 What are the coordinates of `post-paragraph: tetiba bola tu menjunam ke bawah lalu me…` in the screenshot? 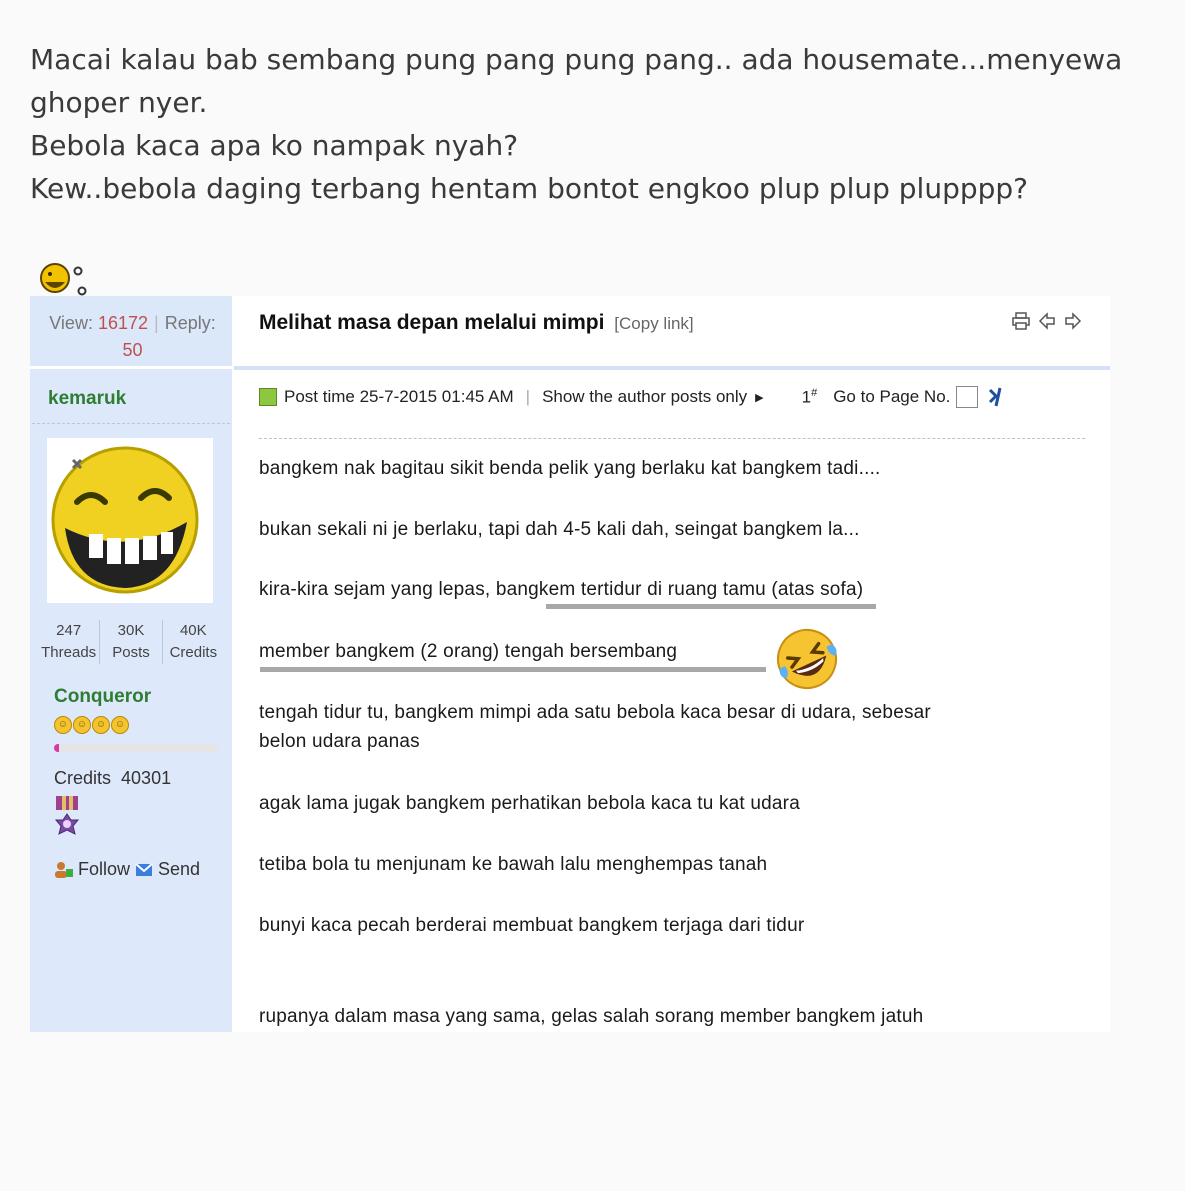 It's located at (513, 864).